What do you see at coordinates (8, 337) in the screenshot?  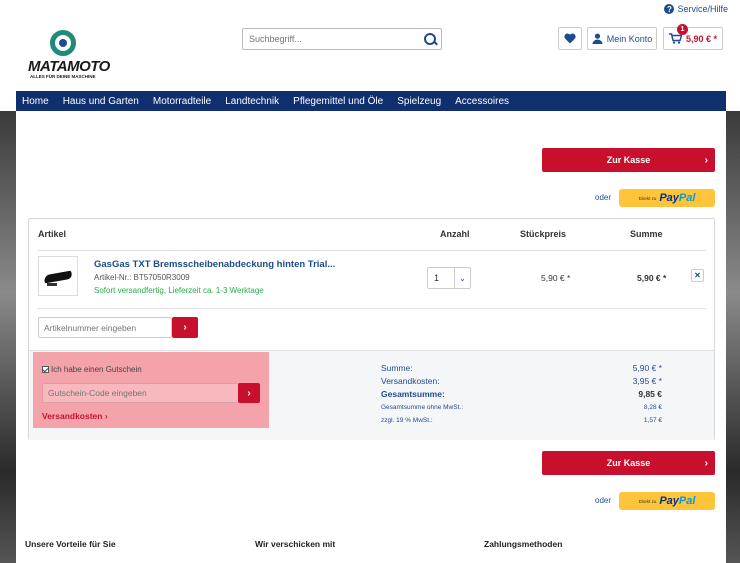 I see `background-image-left` at bounding box center [8, 337].